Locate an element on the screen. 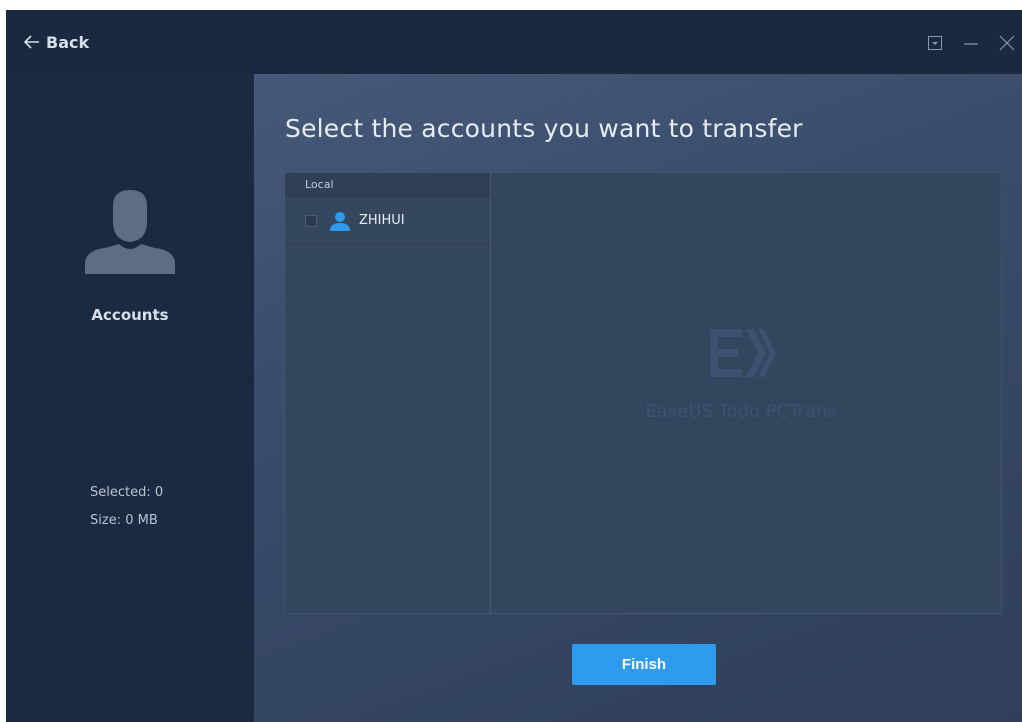 This screenshot has width=1022, height=722. watermark-text: EaseUS Todo PCTrans is located at coordinates (741, 411).